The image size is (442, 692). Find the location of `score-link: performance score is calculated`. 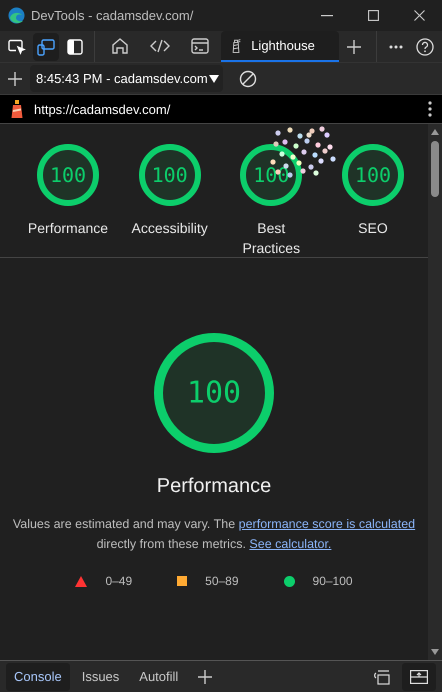

score-link: performance score is calculated is located at coordinates (327, 524).